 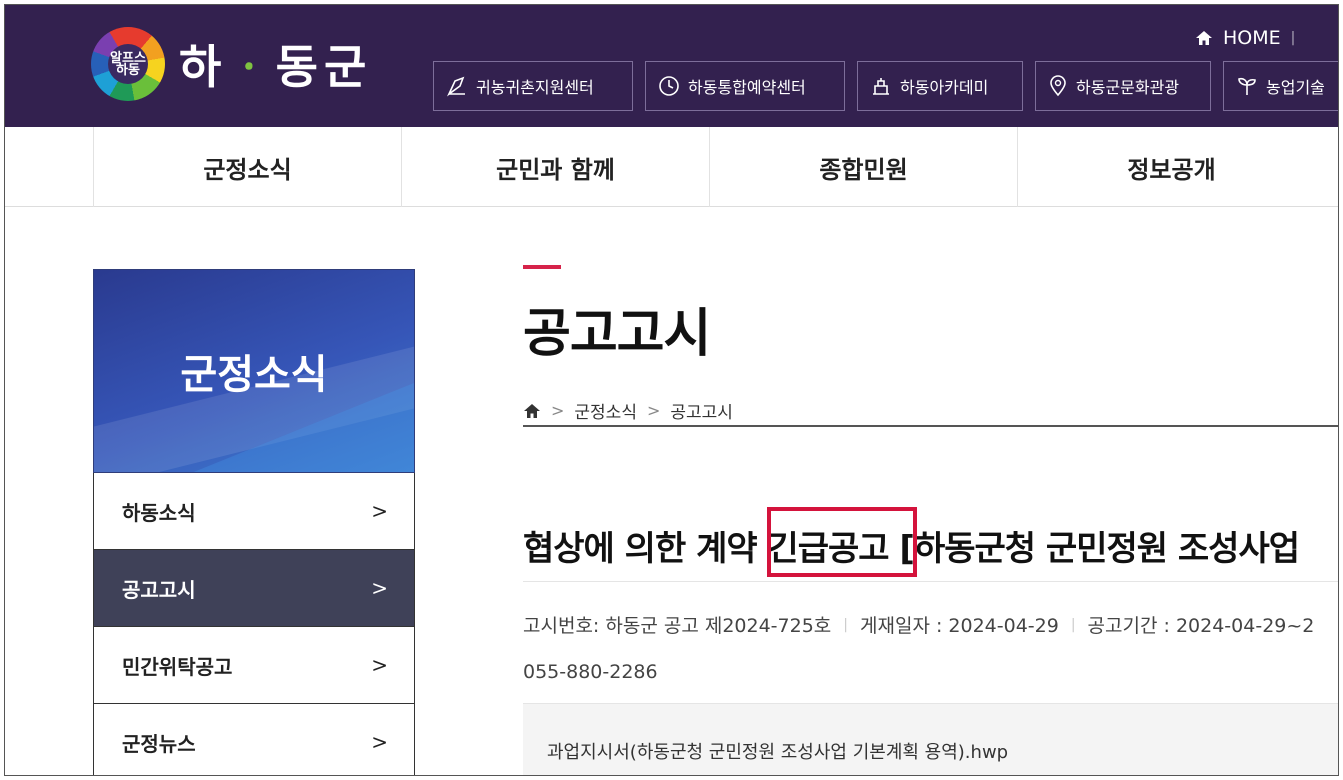 What do you see at coordinates (254, 588) in the screenshot?
I see `sidebar-item-notices: 공고고시 >` at bounding box center [254, 588].